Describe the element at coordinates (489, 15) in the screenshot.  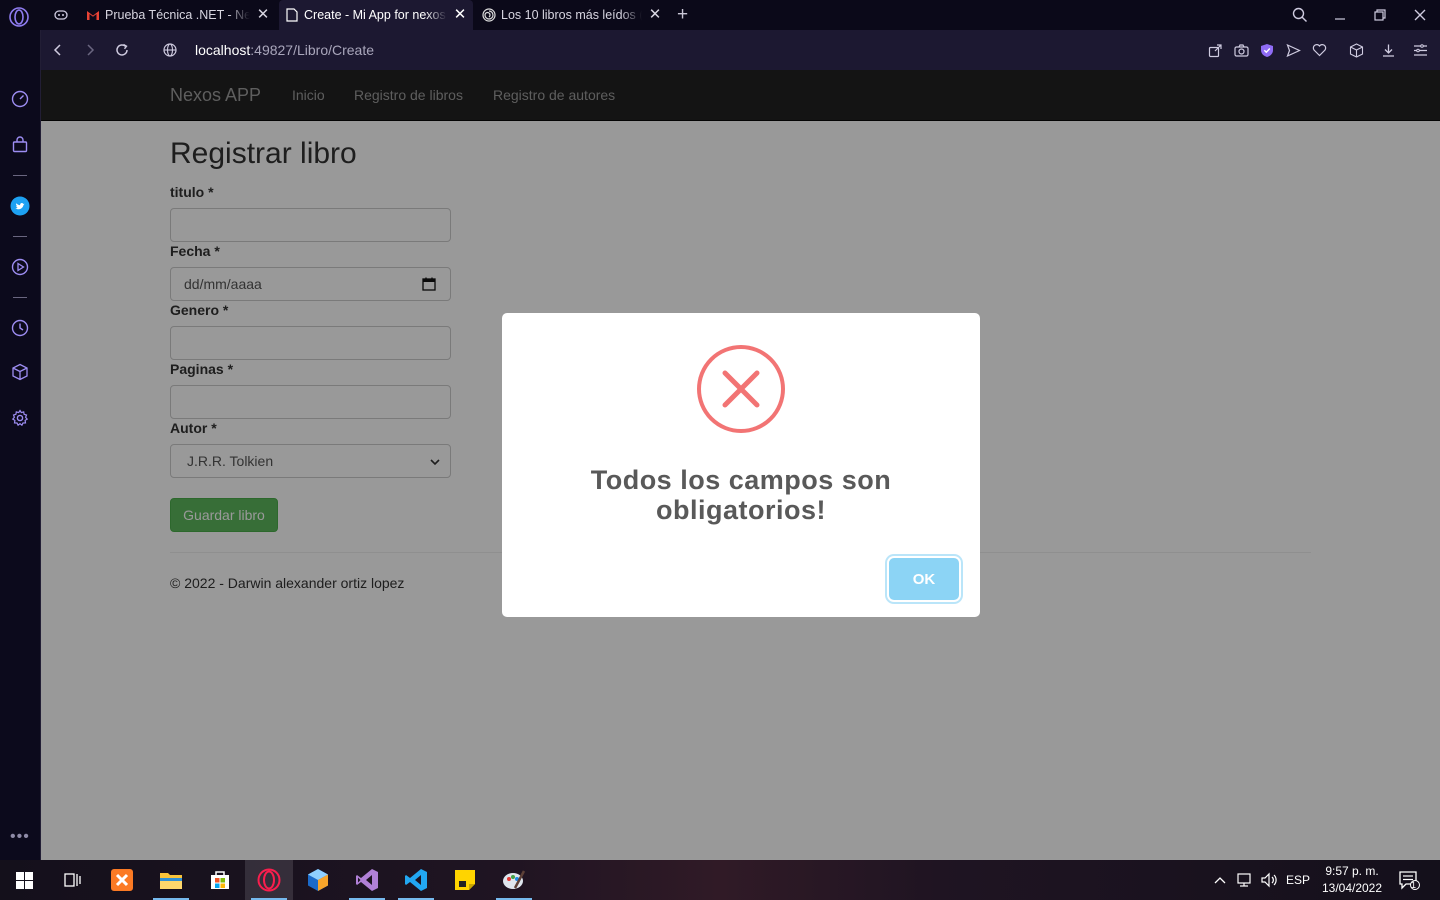
I see `spiral-site-icon` at that location.